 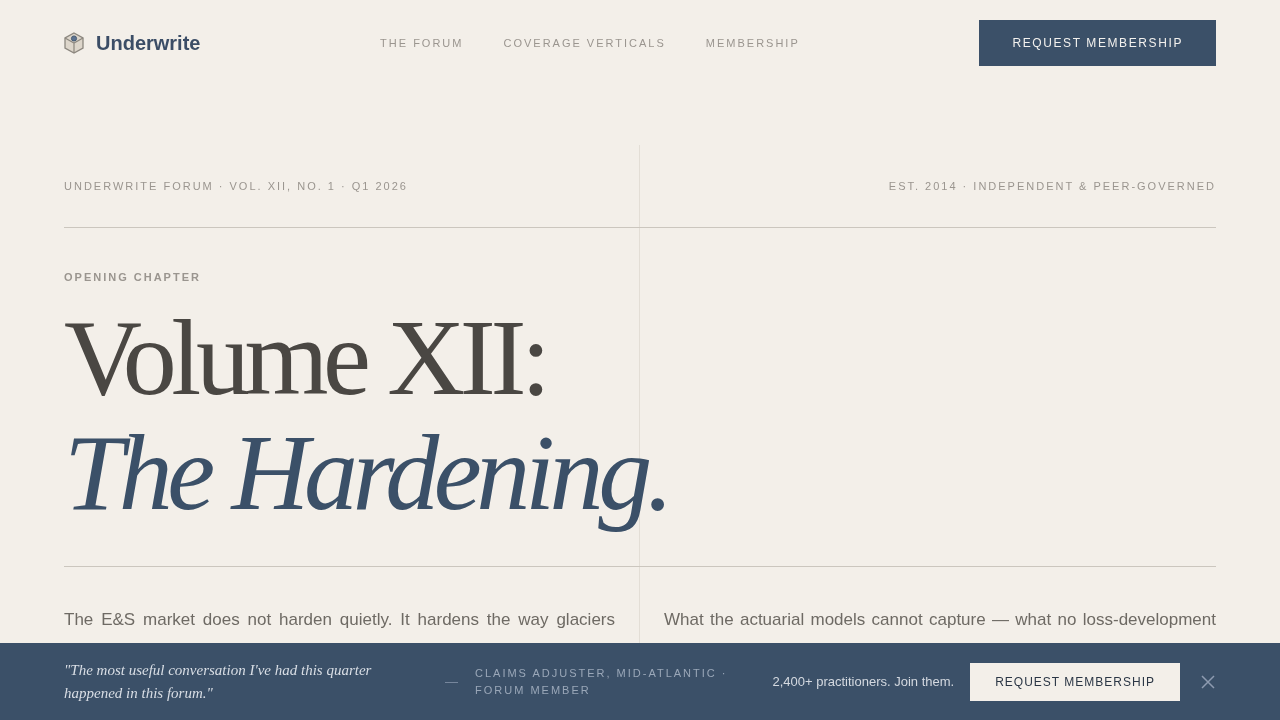 What do you see at coordinates (148, 43) in the screenshot?
I see `brand-name: Underwrite` at bounding box center [148, 43].